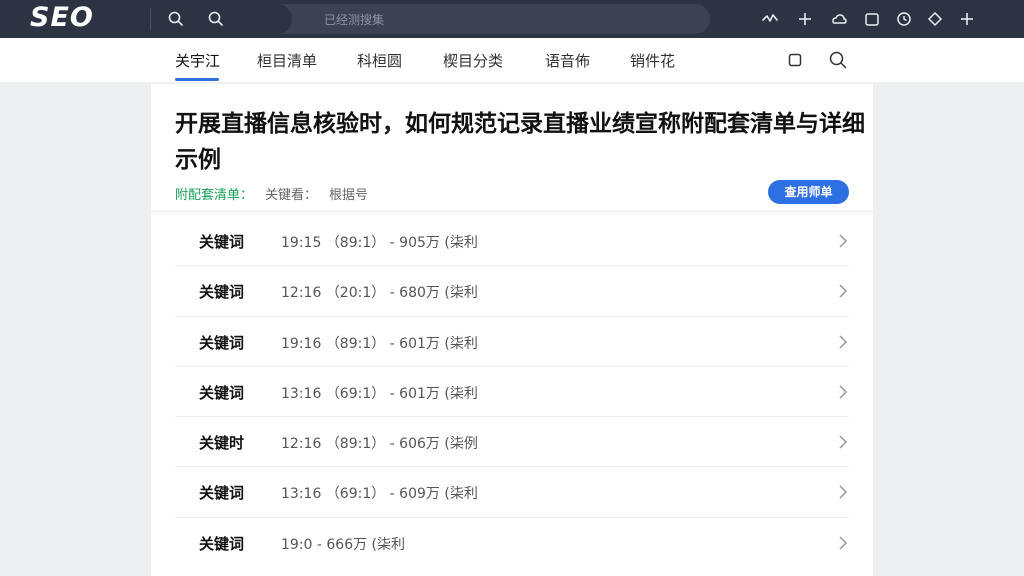 The height and width of the screenshot is (576, 1024). What do you see at coordinates (379, 293) in the screenshot?
I see `row-value: 12:16 （20:1） - 680万 (柒利` at bounding box center [379, 293].